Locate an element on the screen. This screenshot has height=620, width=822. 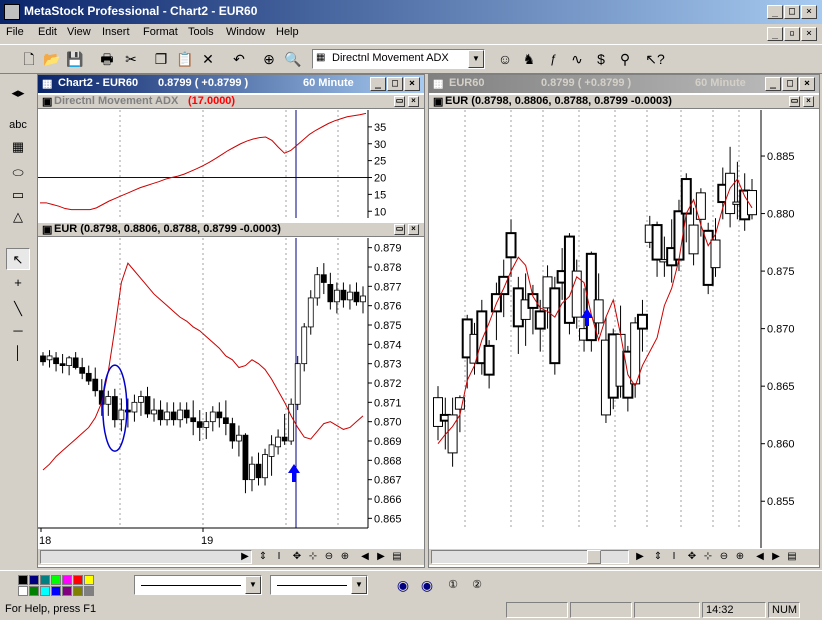
page-one-icon: ① is located at coordinates (453, 585).